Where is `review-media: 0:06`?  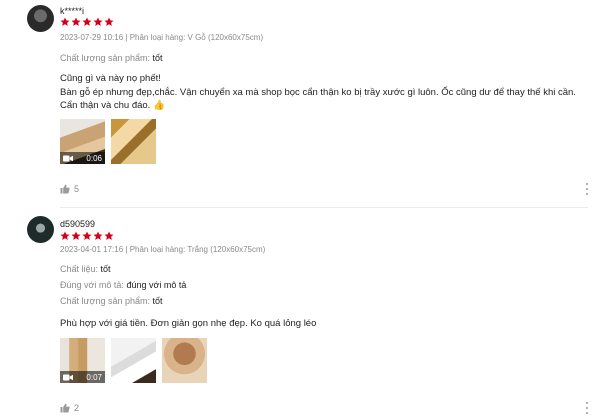 review-media: 0:06 is located at coordinates (108, 141).